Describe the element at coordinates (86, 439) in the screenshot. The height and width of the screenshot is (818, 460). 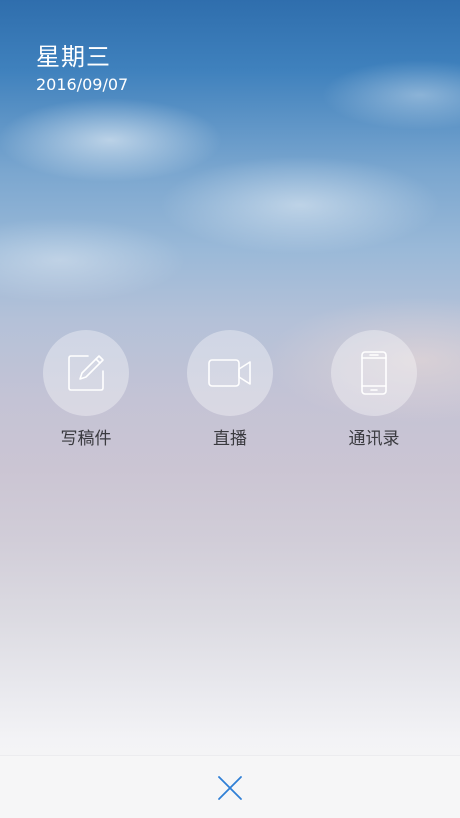
I see `write-article-label: 写稿件` at that location.